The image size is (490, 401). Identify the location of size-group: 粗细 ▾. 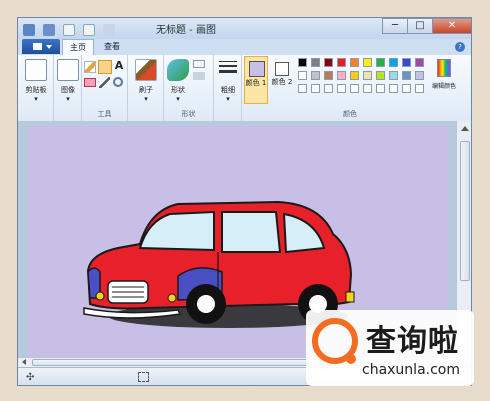
(228, 88).